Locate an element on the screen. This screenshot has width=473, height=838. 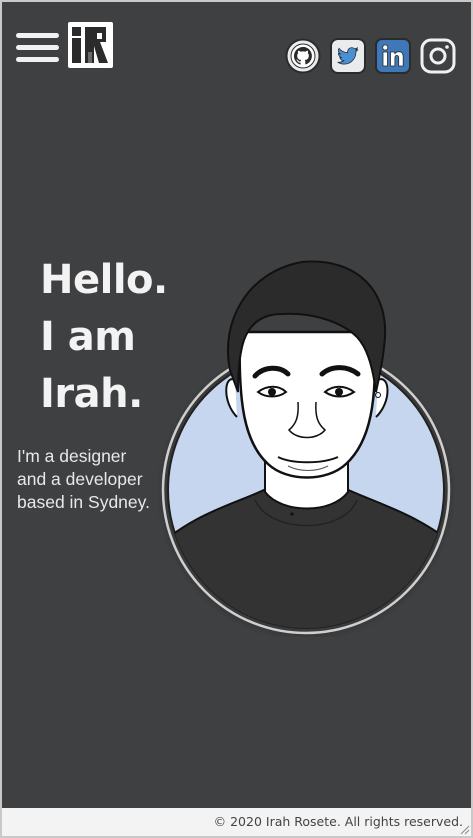
footer: © 2020 Irah Rosete. All rights reserved. is located at coordinates (236, 822).